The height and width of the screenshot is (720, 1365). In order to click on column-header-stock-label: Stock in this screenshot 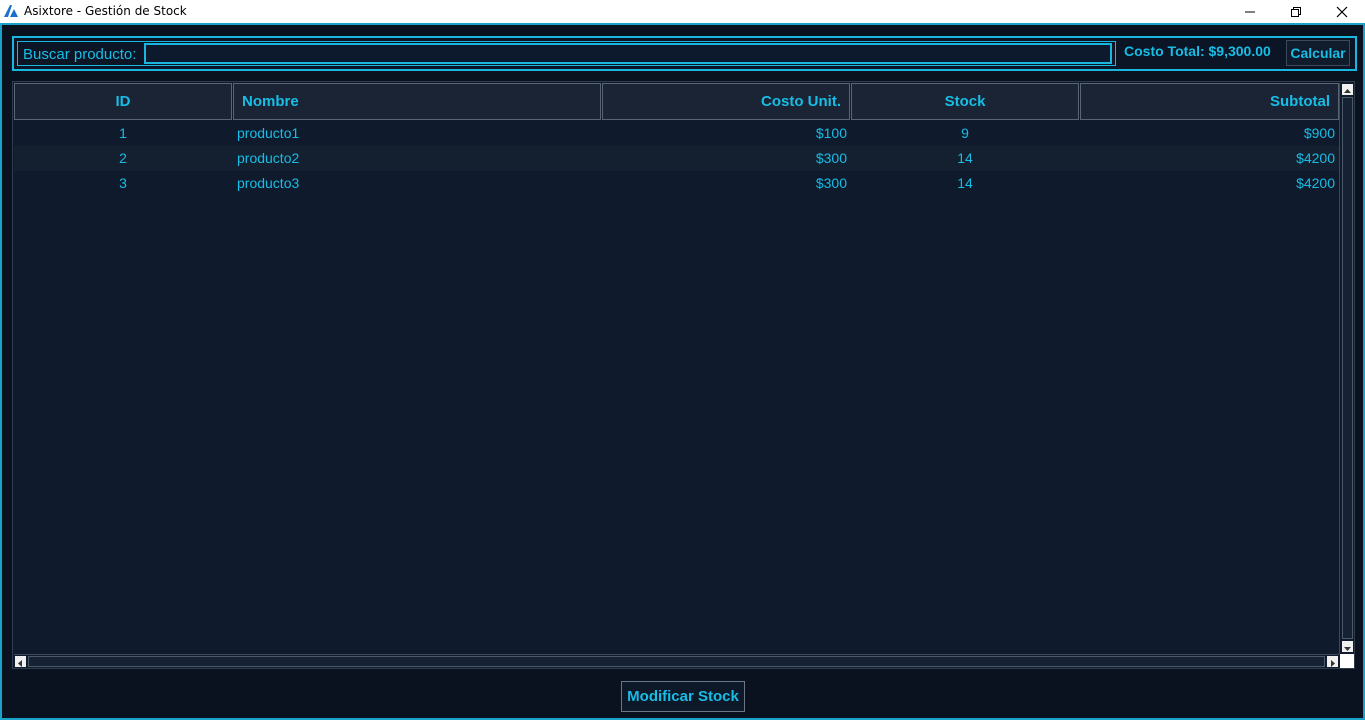, I will do `click(965, 101)`.